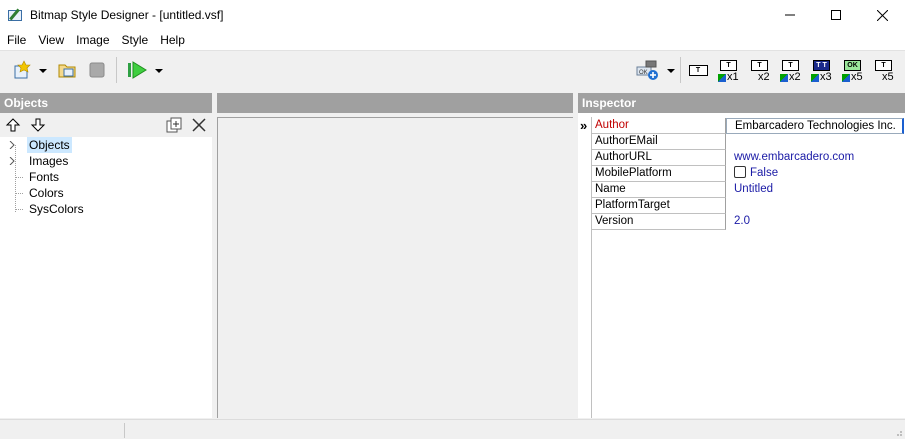 Image resolution: width=905 pixels, height=439 pixels. What do you see at coordinates (106, 209) in the screenshot?
I see `tree-item-syscolors: SysColors` at bounding box center [106, 209].